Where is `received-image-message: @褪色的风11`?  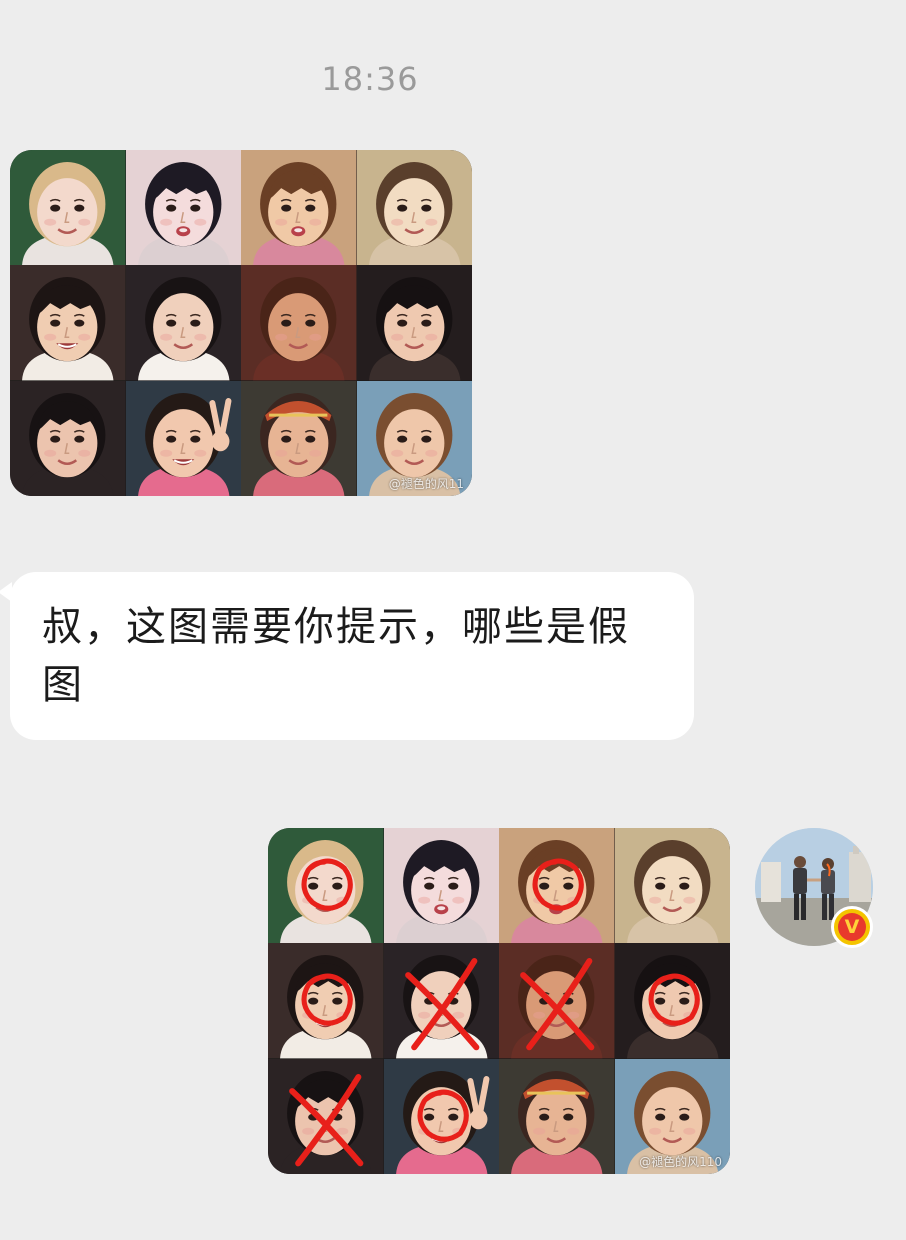 received-image-message: @褪色的风11 is located at coordinates (241, 323).